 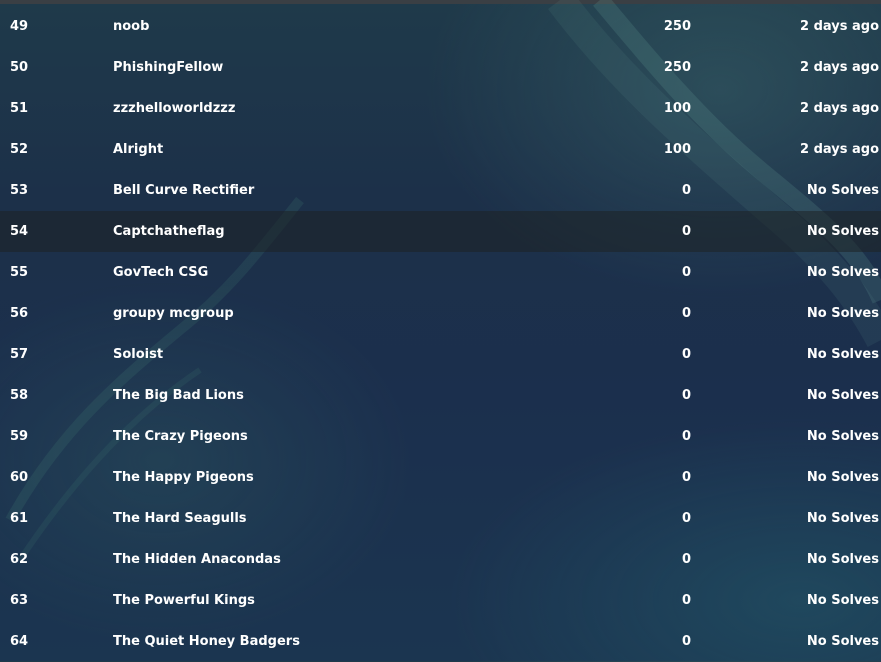 What do you see at coordinates (184, 600) in the screenshot?
I see `team-name-link: The Powerful Kings` at bounding box center [184, 600].